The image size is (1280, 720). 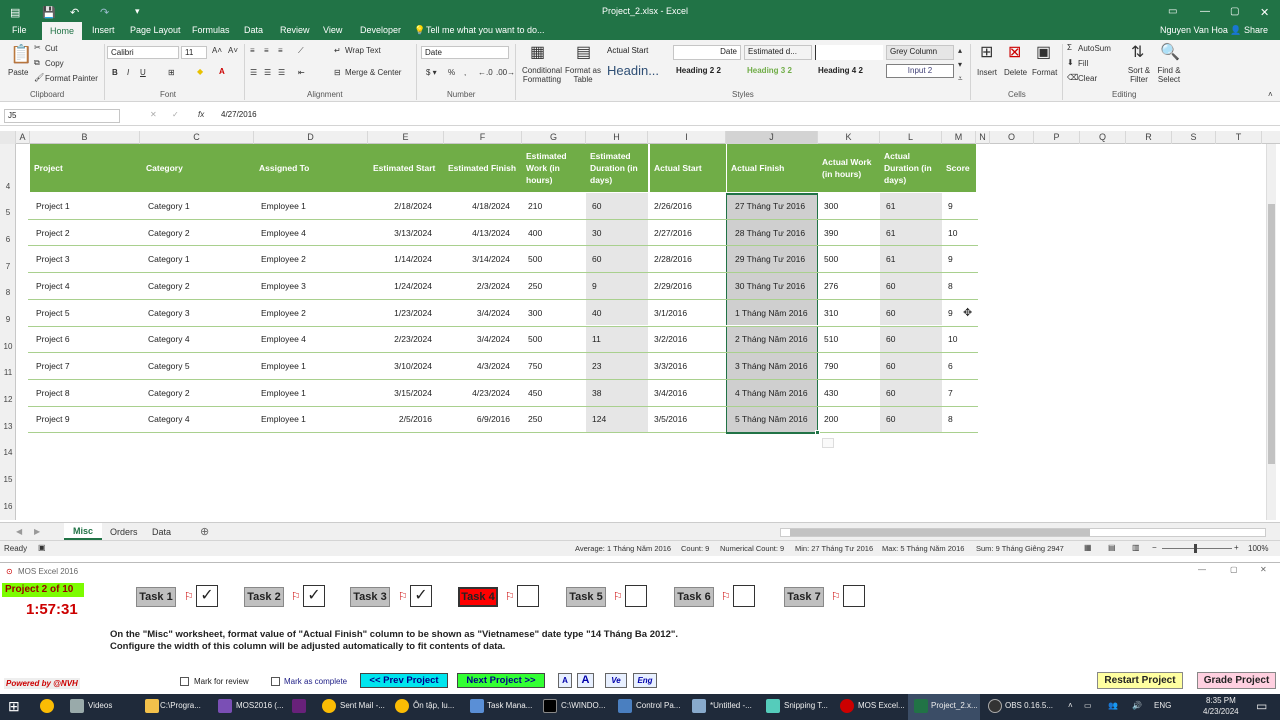 I want to click on task-2-checkbox: ✓, so click(x=314, y=596).